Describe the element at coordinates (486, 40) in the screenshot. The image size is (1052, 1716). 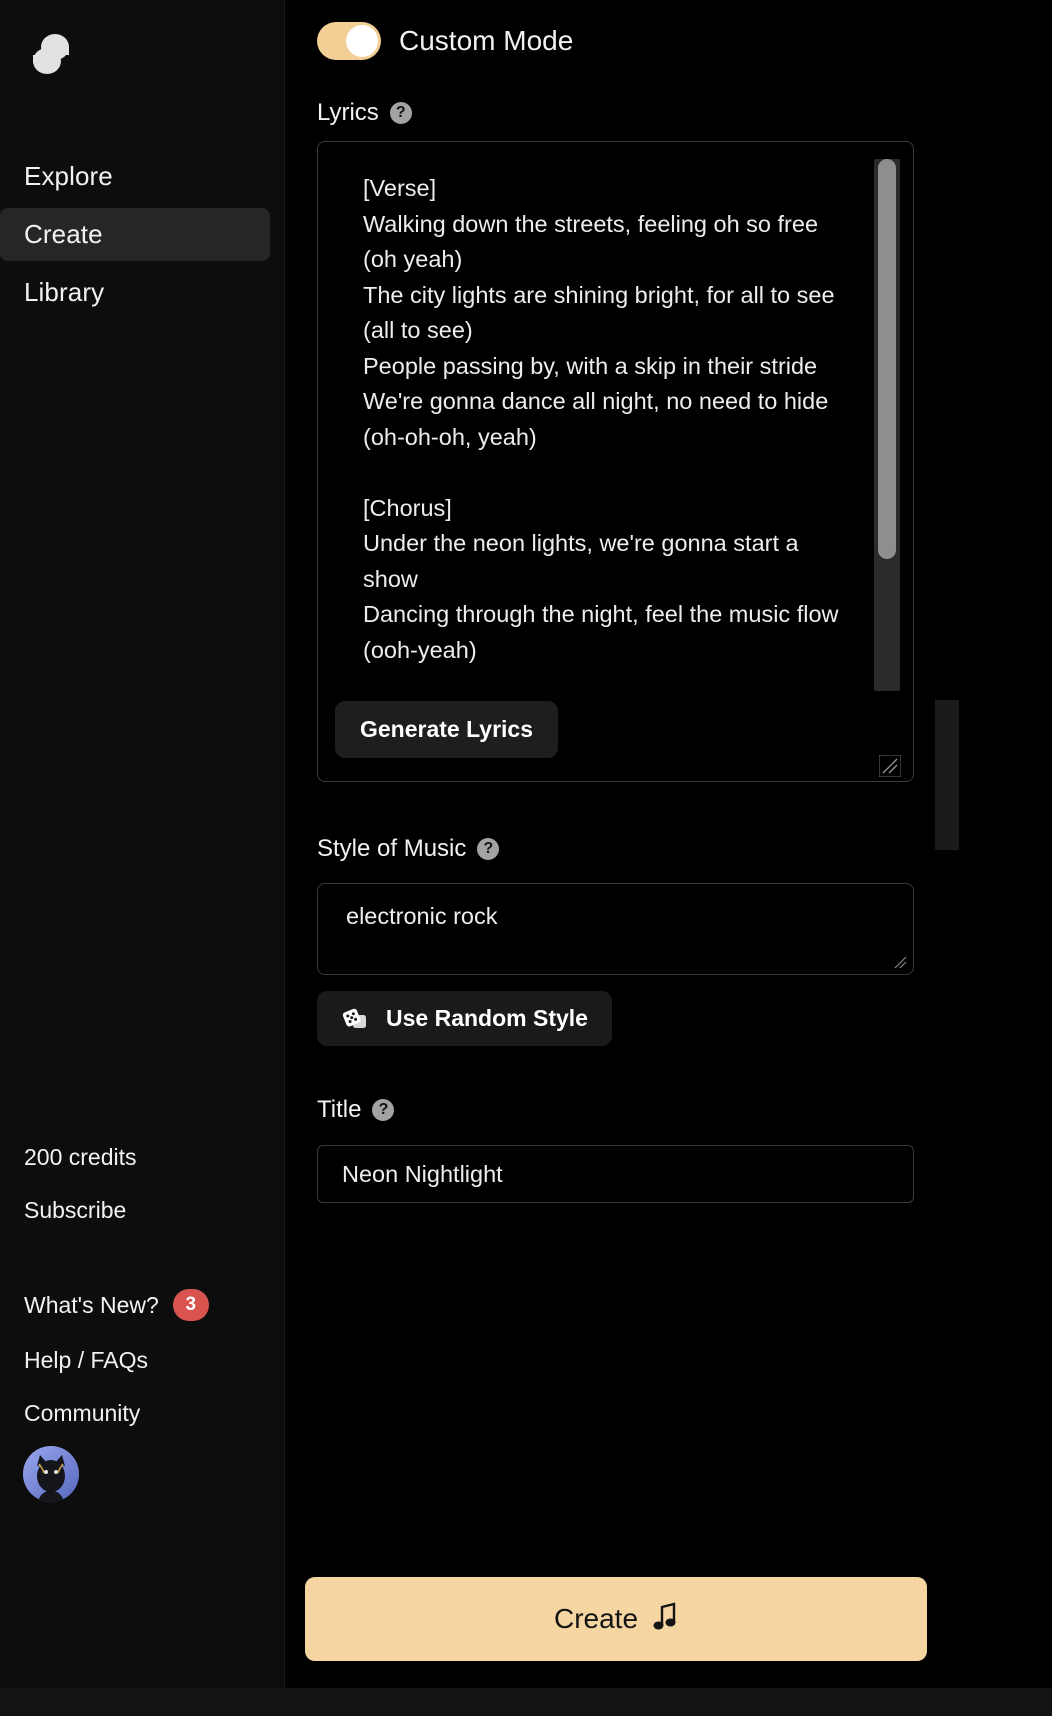
I see `custom-mode-label: Custom Mode` at that location.